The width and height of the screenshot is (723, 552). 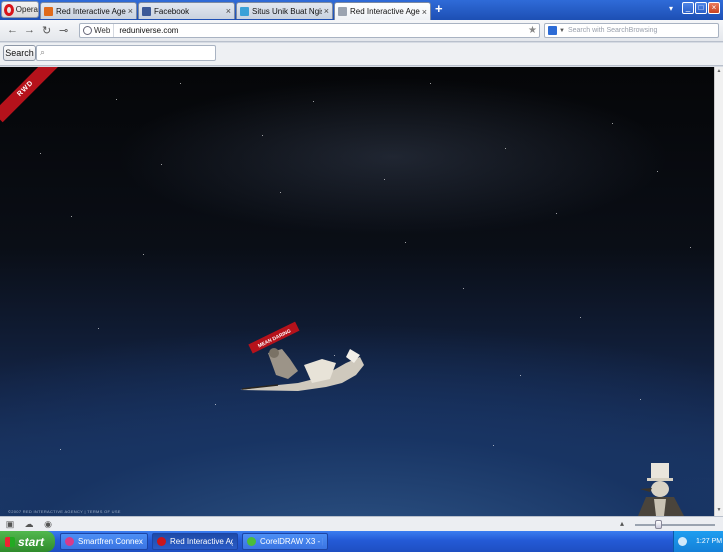 I want to click on flying-figure-illustration: MEAN DARING, so click(x=303, y=353).